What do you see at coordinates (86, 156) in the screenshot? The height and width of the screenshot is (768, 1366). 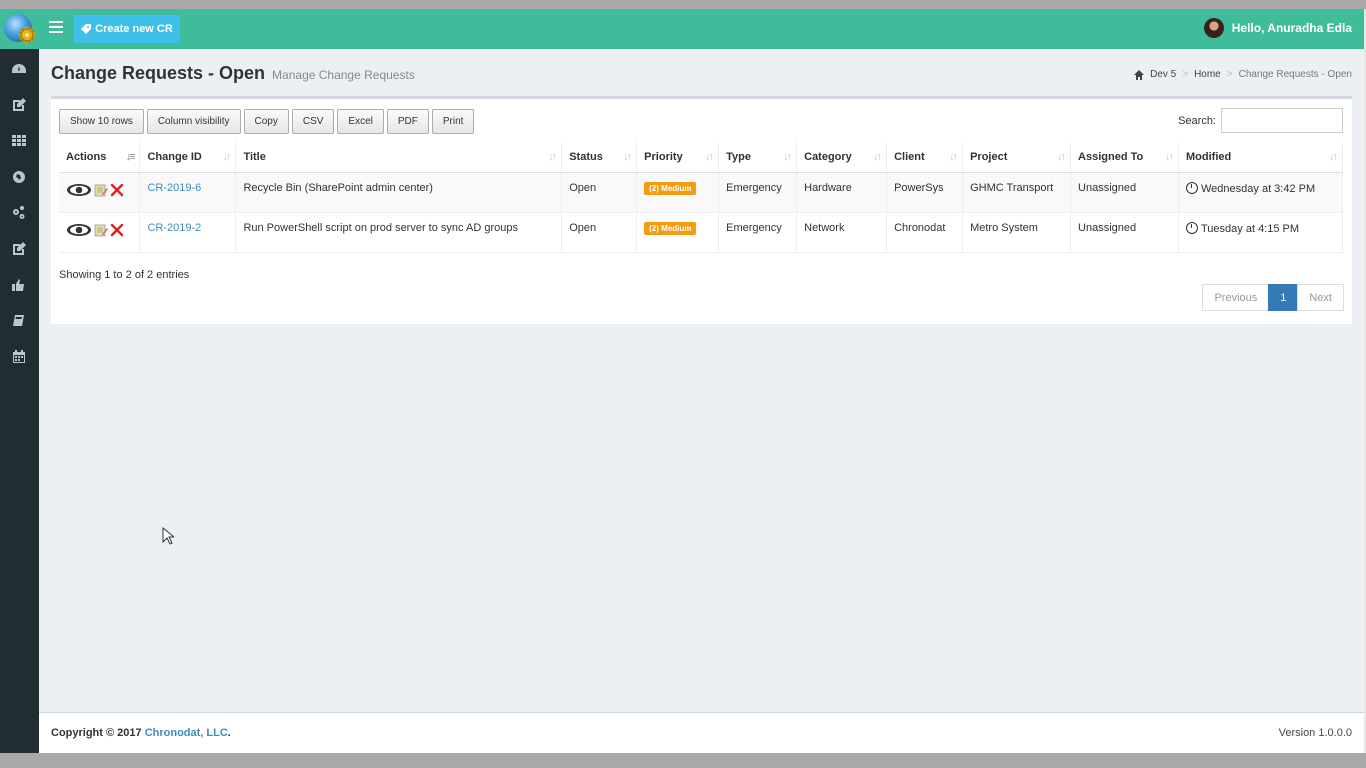 I see `col-header-label: Actions` at bounding box center [86, 156].